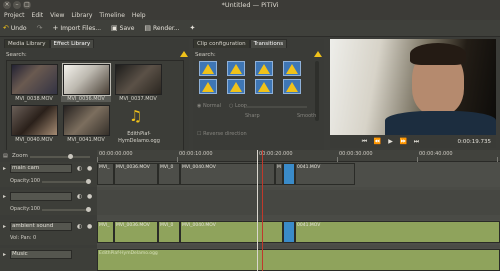  I want to click on tab-transitions: Transitions, so click(268, 43).